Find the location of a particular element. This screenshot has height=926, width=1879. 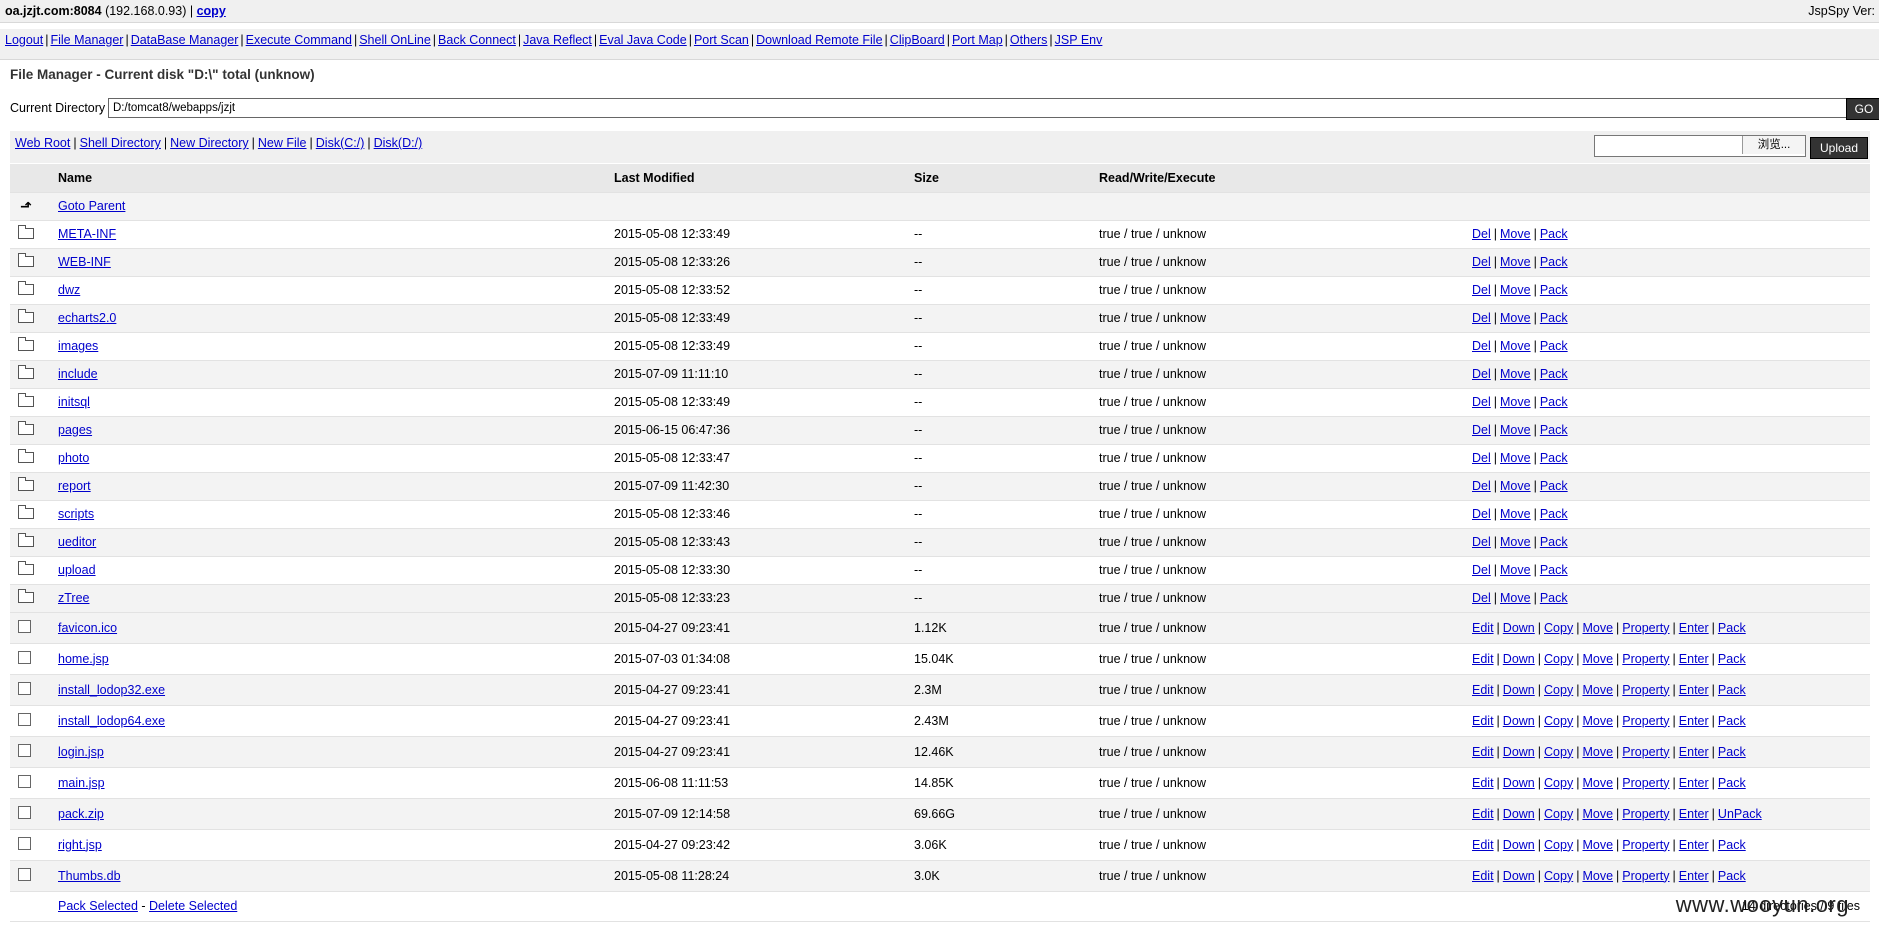

file-link: install_lodop64.exe is located at coordinates (111, 721).